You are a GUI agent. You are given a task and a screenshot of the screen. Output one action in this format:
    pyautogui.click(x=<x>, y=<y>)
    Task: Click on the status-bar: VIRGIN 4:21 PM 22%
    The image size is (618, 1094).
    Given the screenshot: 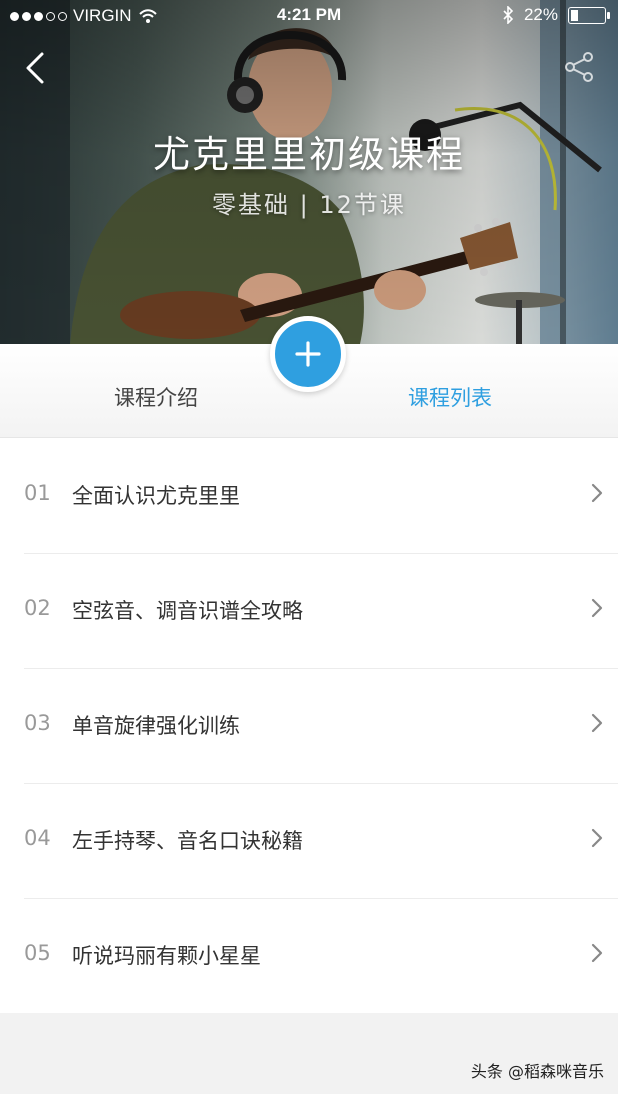 What is the action you would take?
    pyautogui.click(x=309, y=16)
    